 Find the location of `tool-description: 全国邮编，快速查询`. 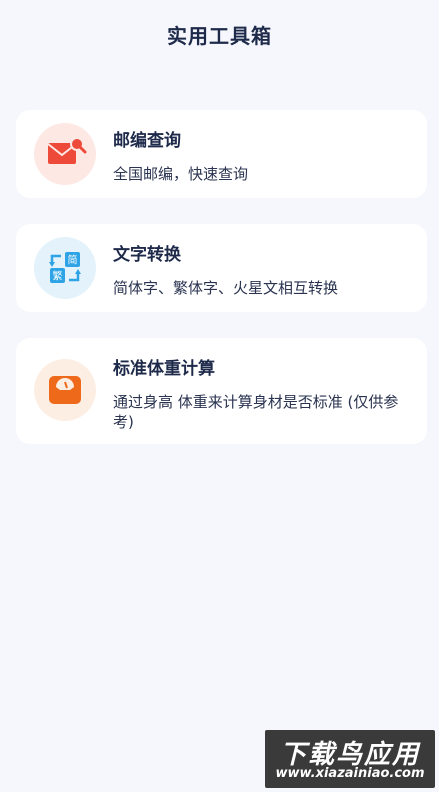

tool-description: 全国邮编，快速查询 is located at coordinates (181, 174).